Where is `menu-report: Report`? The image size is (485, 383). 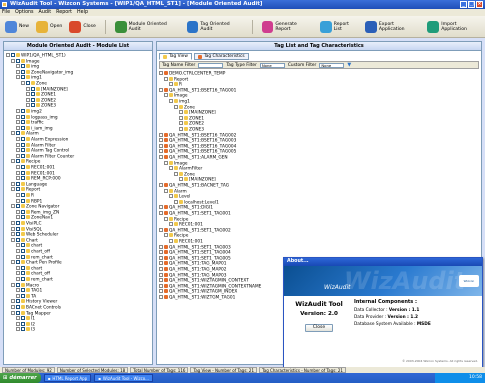
menu-report: Report is located at coordinates (64, 12).